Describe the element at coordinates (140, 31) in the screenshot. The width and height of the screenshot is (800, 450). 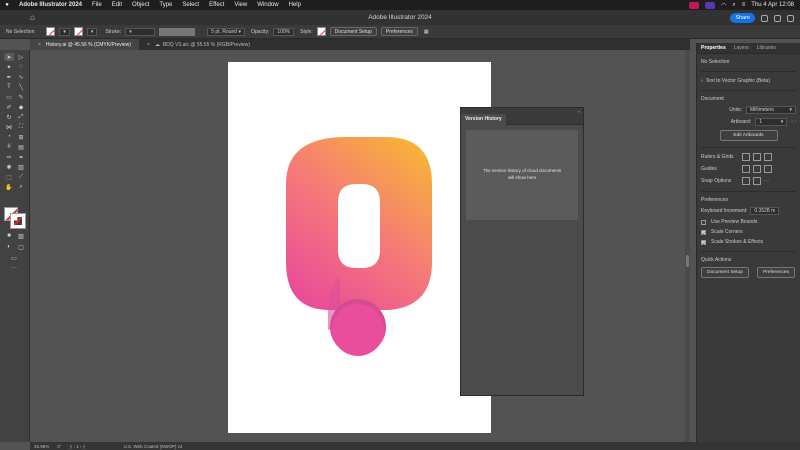
I see `stroke-weight-field: ▾` at that location.